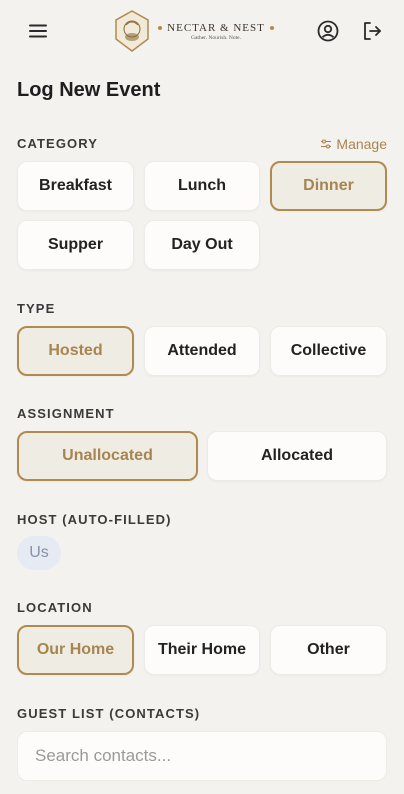 The image size is (404, 794). I want to click on category-label: CATEGORY, so click(58, 143).